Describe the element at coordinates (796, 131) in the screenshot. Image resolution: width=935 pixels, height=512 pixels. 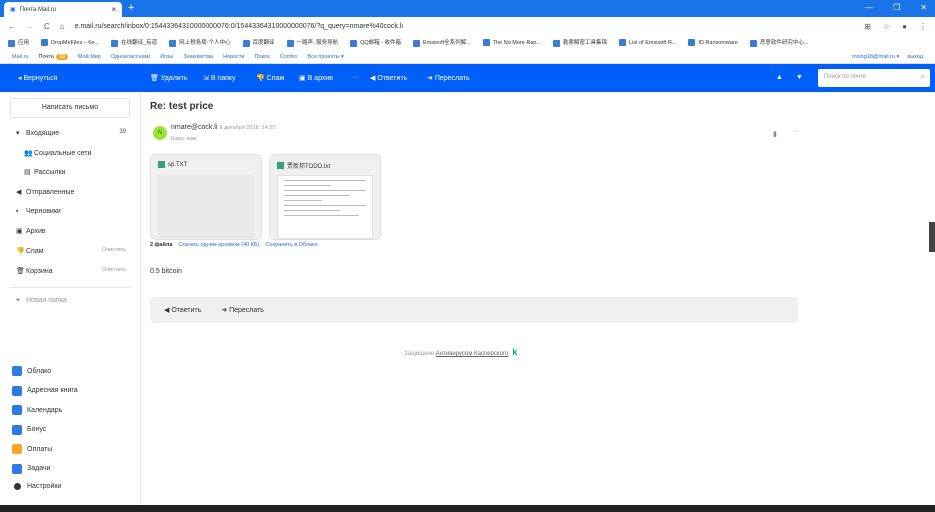
I see `more-icon: ···` at that location.